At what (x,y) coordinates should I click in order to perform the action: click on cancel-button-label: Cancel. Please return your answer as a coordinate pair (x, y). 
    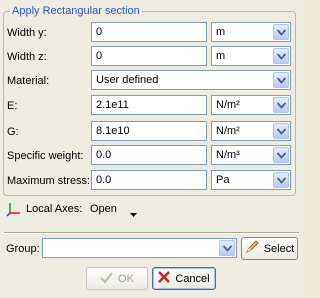
    Looking at the image, I should click on (192, 278).